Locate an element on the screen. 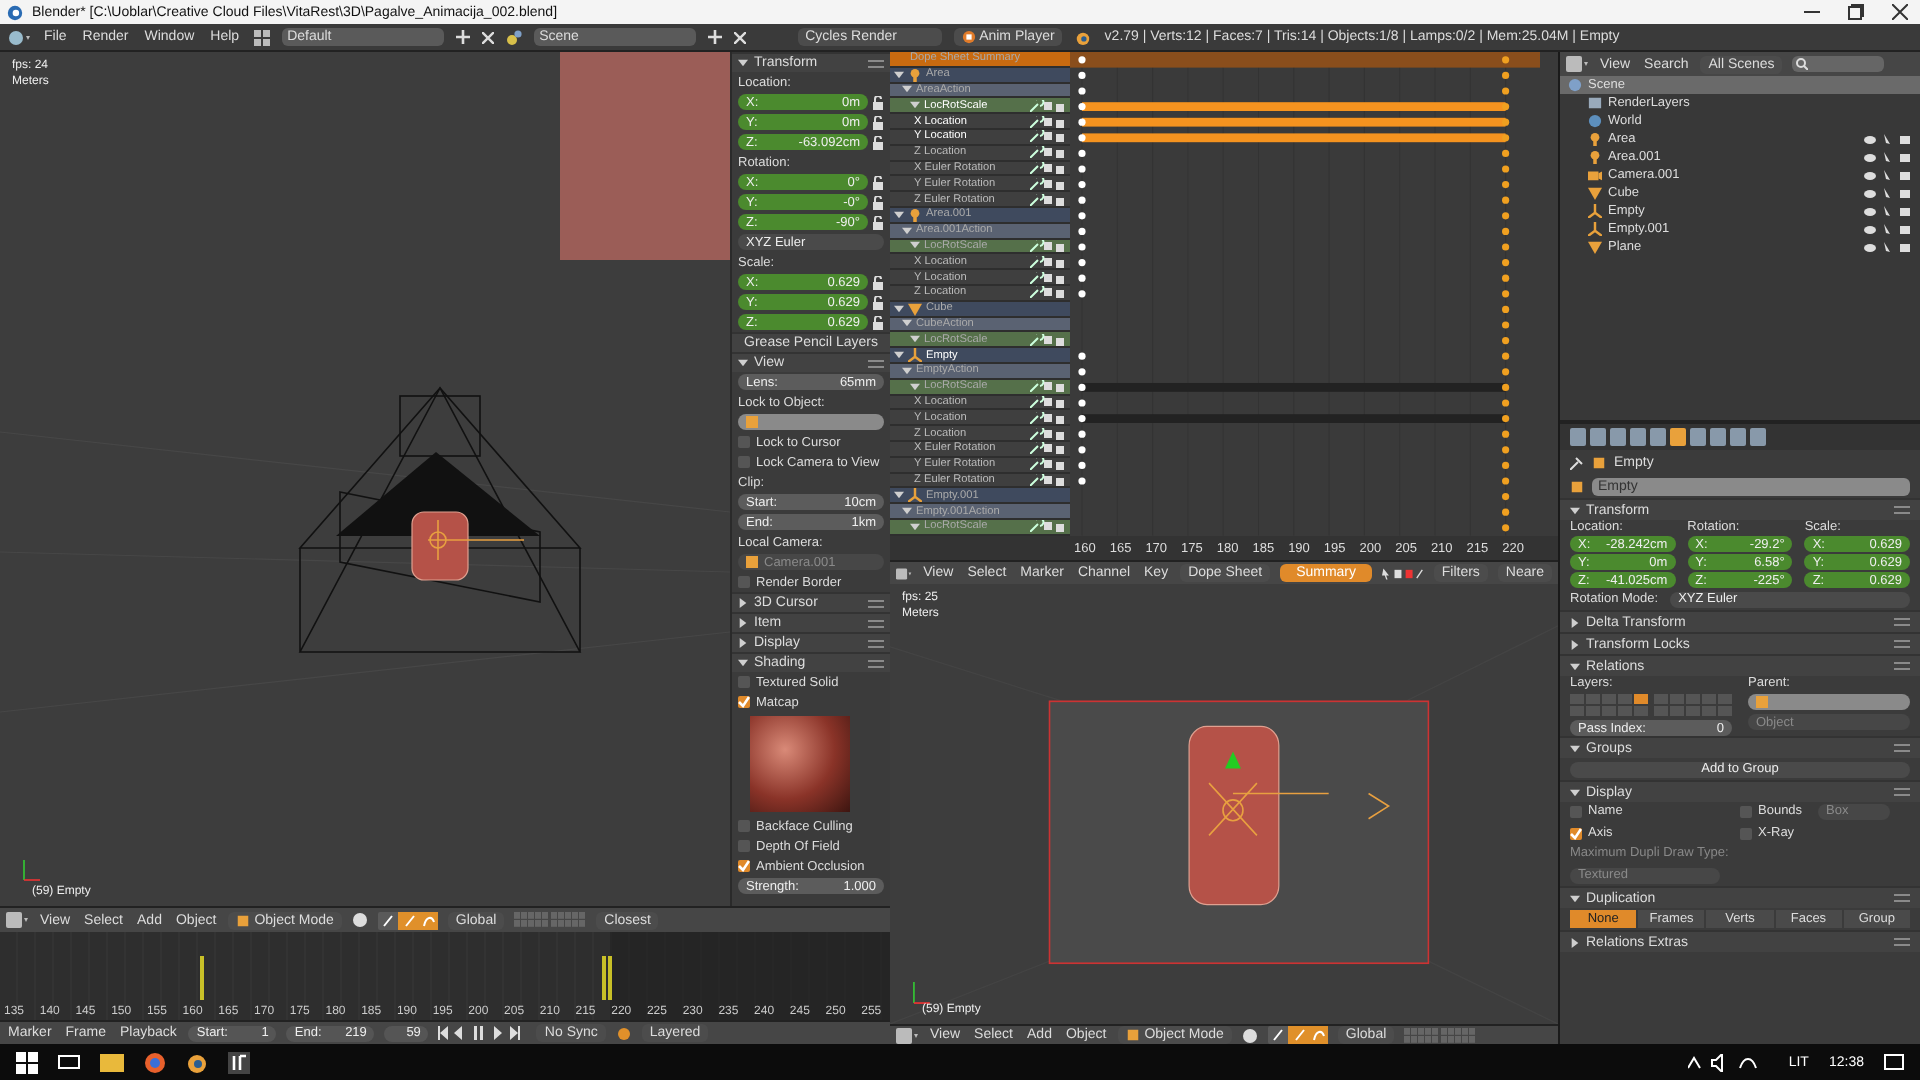  properties-tabs-icon is located at coordinates (1670, 437).